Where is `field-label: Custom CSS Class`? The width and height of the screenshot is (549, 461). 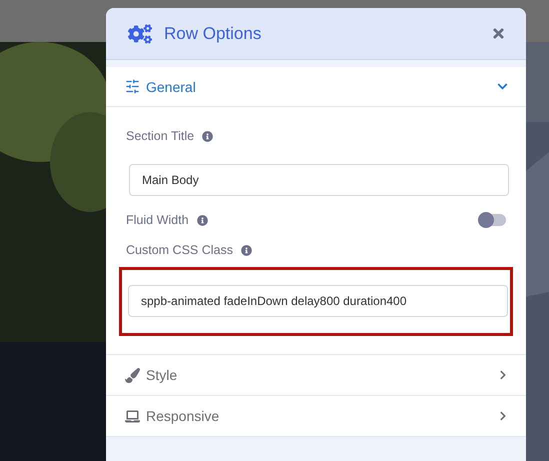 field-label: Custom CSS Class is located at coordinates (179, 250).